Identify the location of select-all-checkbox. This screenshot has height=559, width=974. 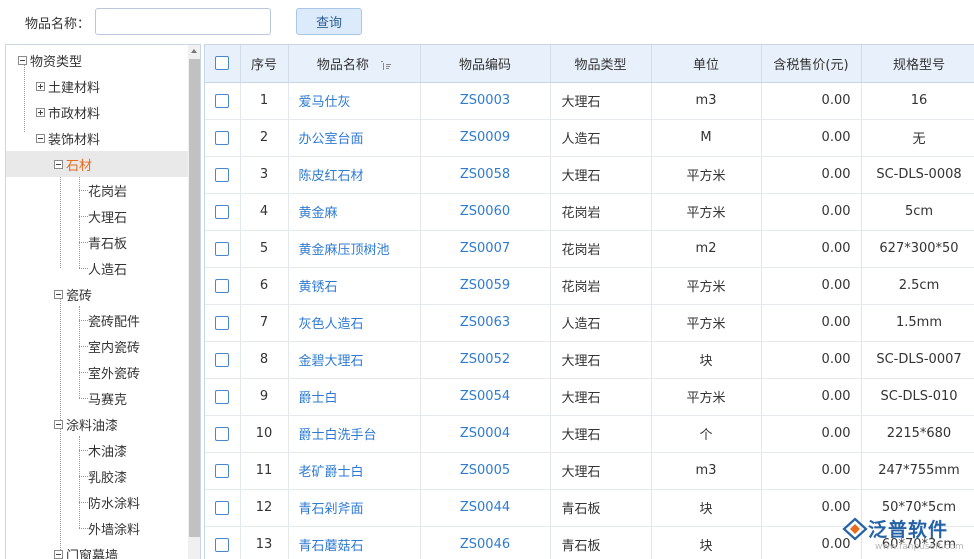
(222, 63).